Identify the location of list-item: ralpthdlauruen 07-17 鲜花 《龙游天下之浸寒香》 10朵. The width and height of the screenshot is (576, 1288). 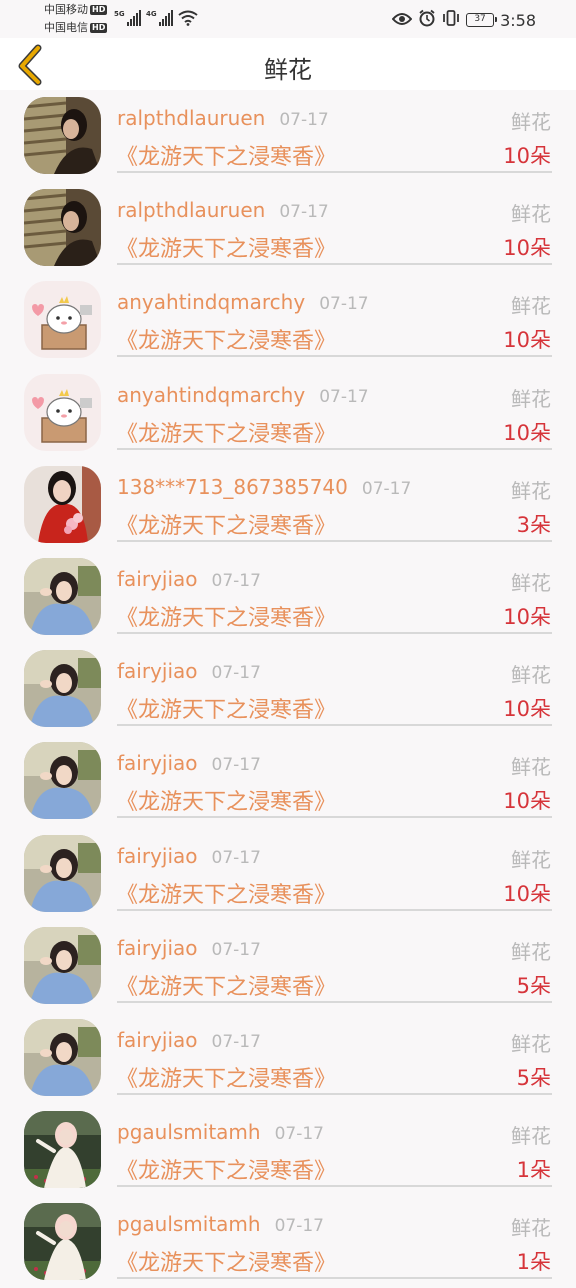
(288, 136).